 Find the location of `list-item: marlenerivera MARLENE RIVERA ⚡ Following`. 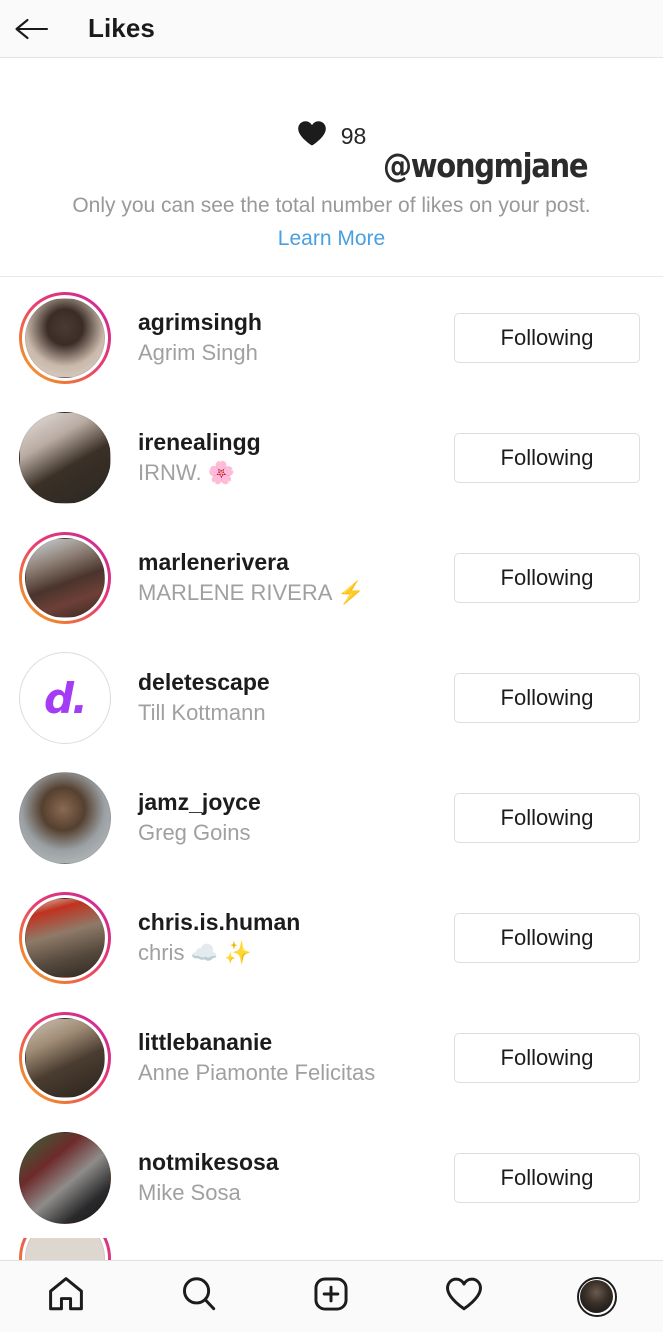

list-item: marlenerivera MARLENE RIVERA ⚡ Following is located at coordinates (331, 578).